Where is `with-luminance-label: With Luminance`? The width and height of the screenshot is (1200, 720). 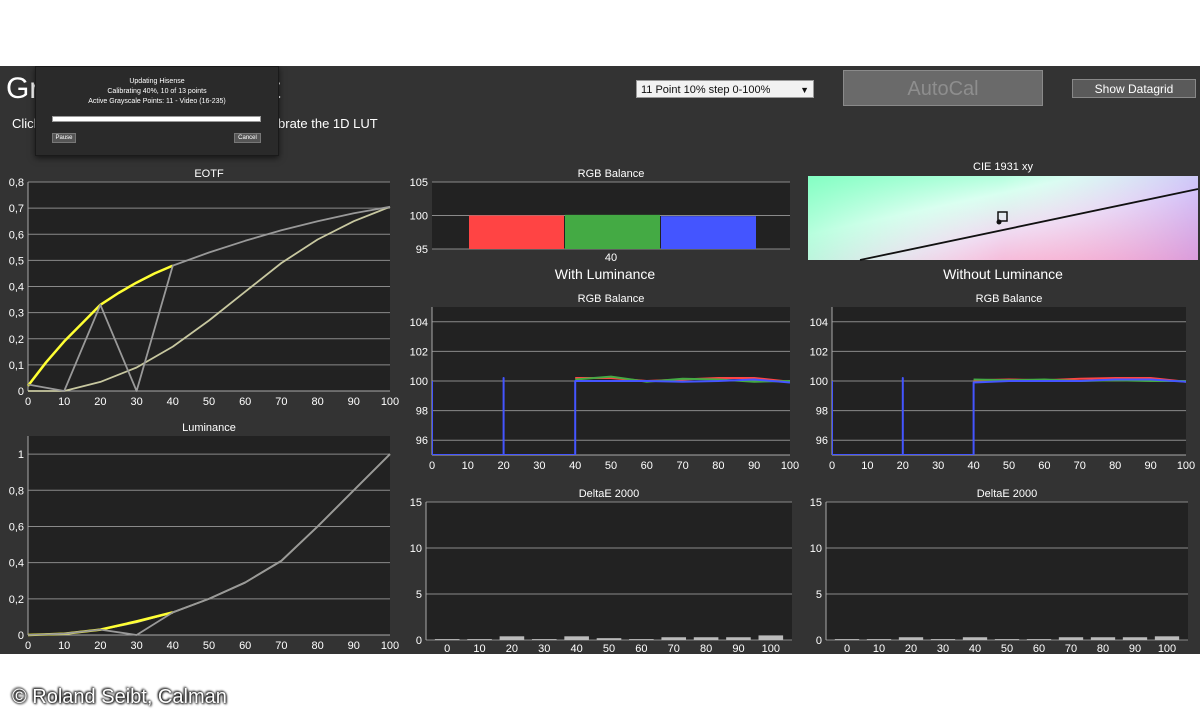
with-luminance-label: With Luminance is located at coordinates (605, 274).